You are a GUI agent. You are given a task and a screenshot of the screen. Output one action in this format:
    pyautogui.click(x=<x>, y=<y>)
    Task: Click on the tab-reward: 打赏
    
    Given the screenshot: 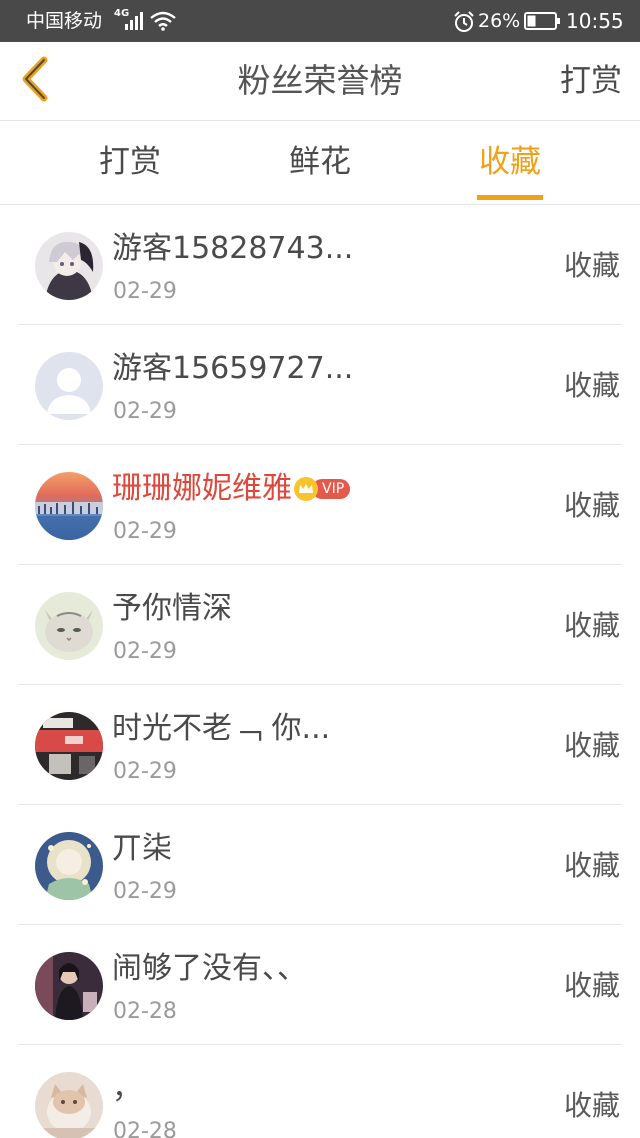 What is the action you would take?
    pyautogui.click(x=130, y=162)
    